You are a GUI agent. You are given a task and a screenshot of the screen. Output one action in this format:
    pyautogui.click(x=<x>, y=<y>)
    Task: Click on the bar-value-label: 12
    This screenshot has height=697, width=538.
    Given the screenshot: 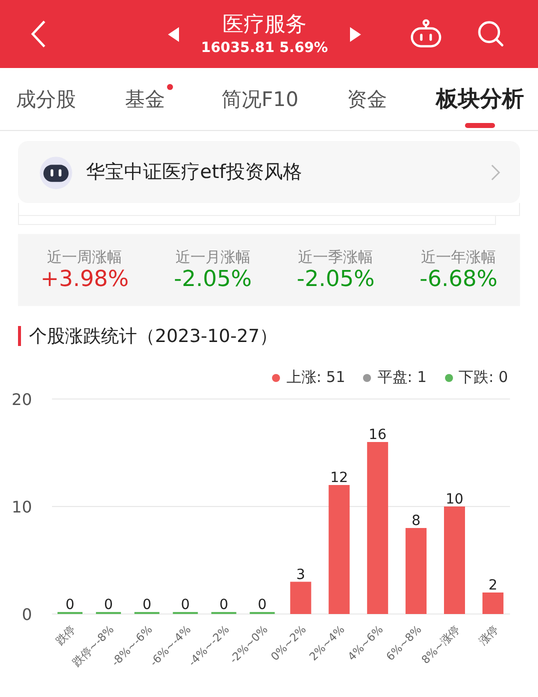 What is the action you would take?
    pyautogui.click(x=339, y=478)
    